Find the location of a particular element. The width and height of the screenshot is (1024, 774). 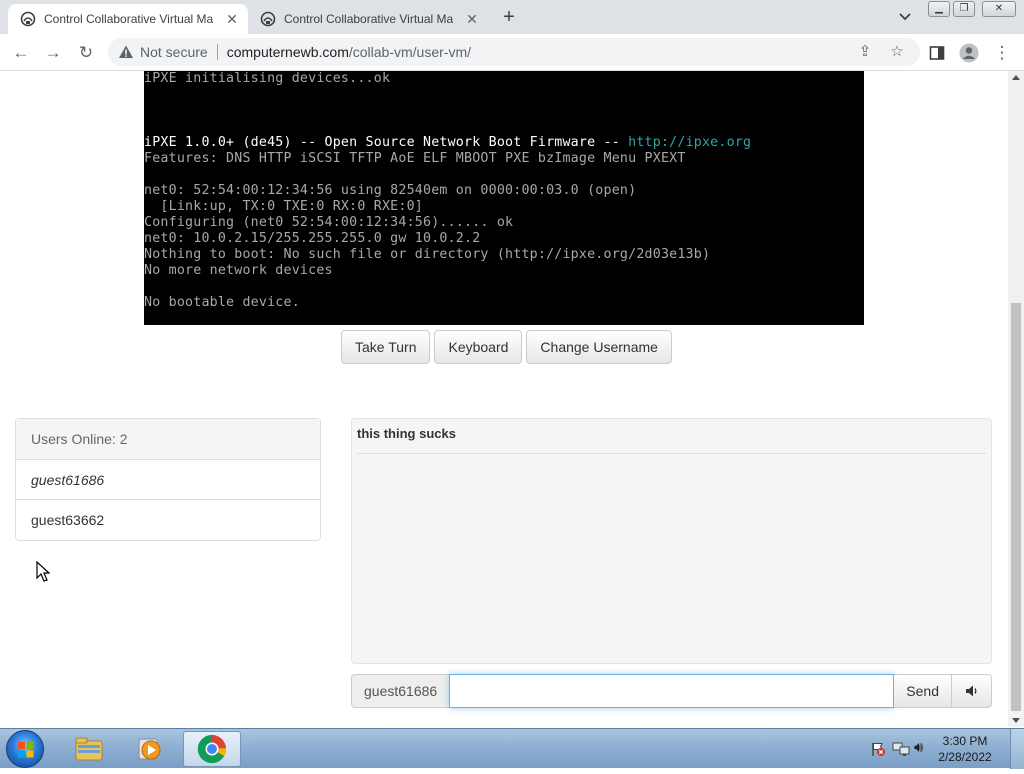

url-host: computernewb.com is located at coordinates (287, 52).